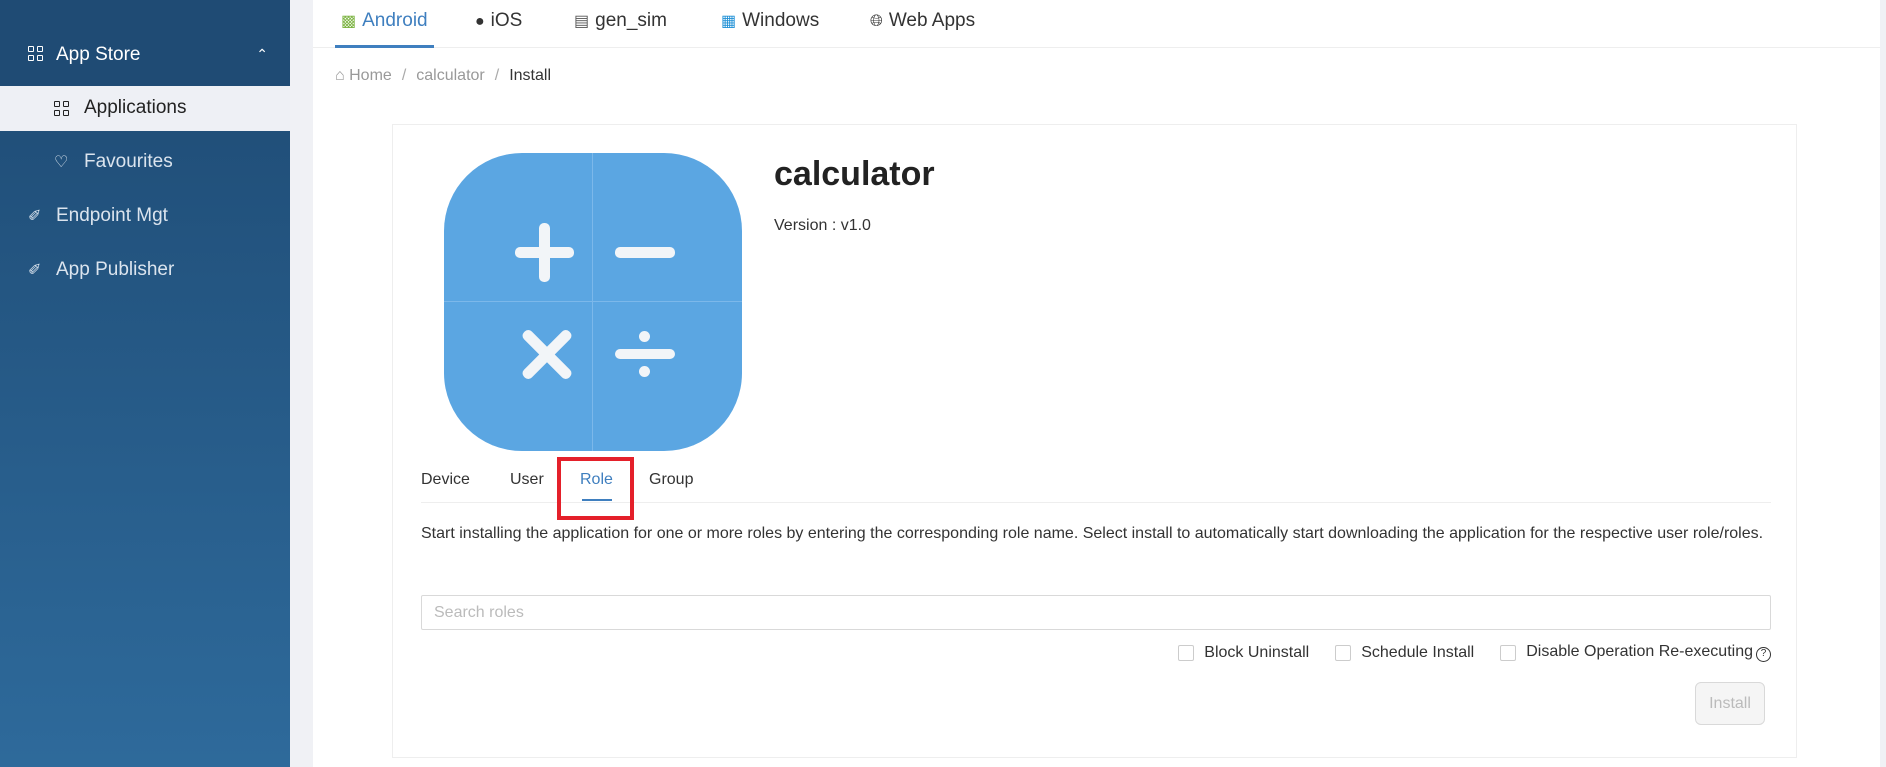 Image resolution: width=1886 pixels, height=767 pixels. What do you see at coordinates (370, 75) in the screenshot?
I see `breadcrumb-home: Home` at bounding box center [370, 75].